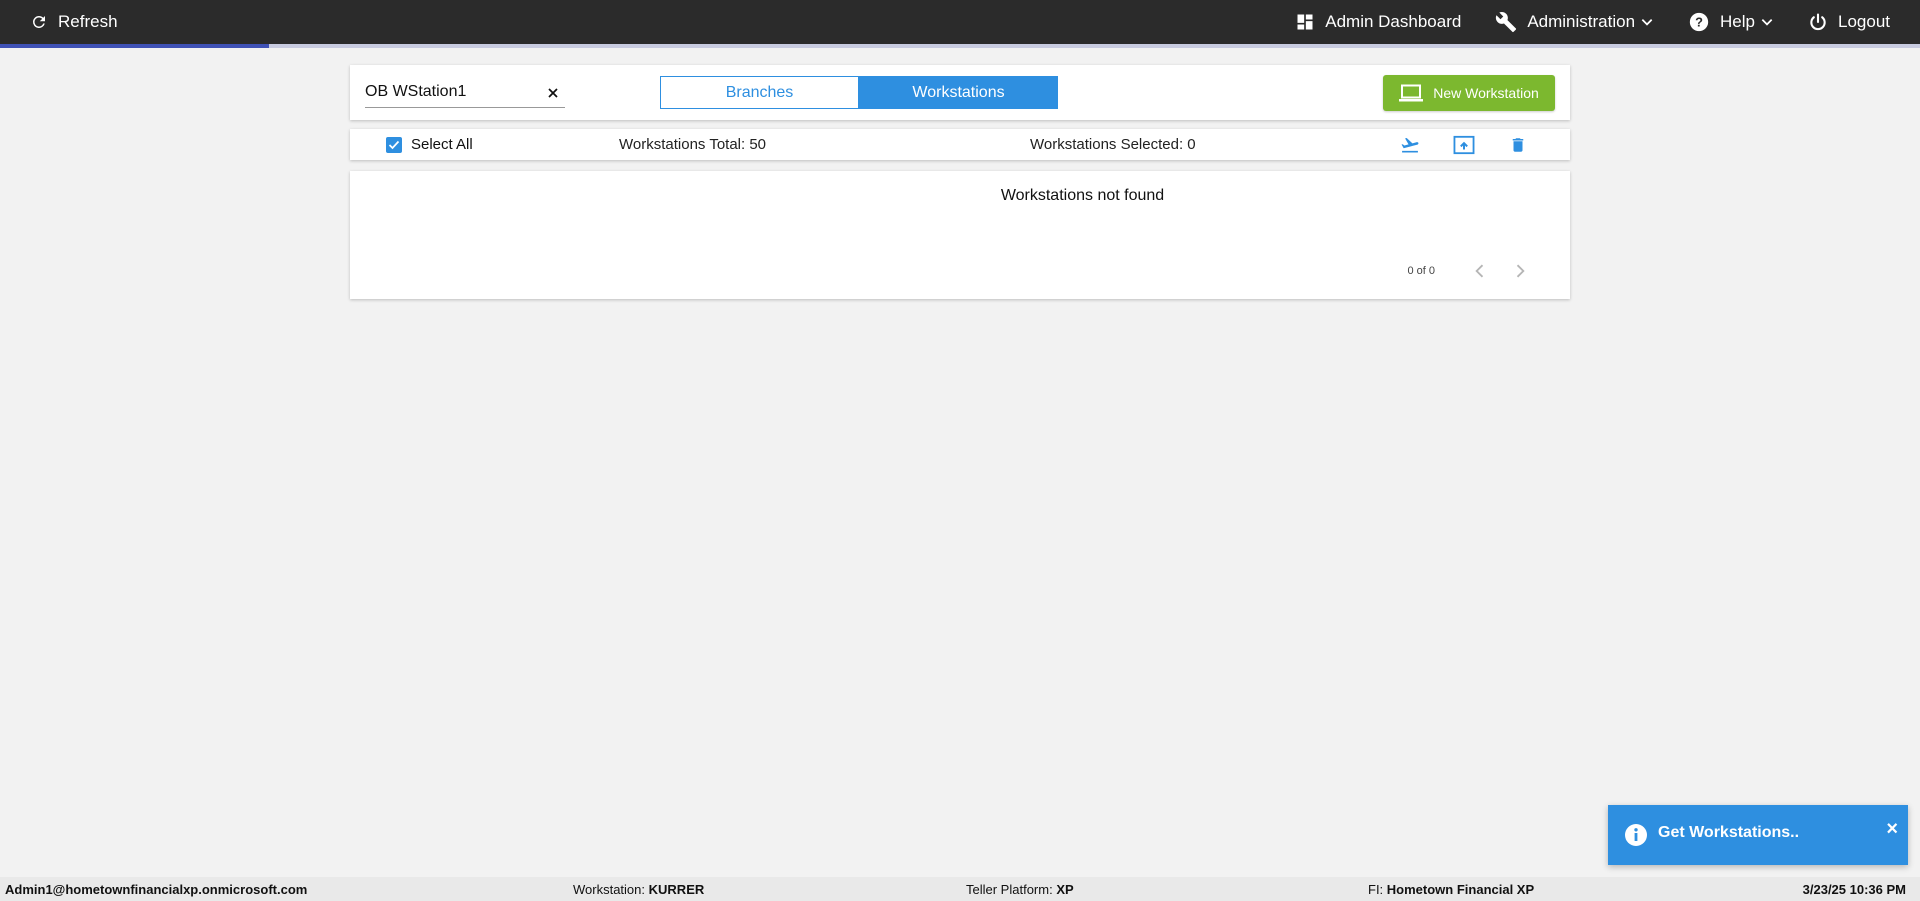 The height and width of the screenshot is (901, 1920). Describe the element at coordinates (1376, 889) in the screenshot. I see `footer-fi-label: FI:` at that location.